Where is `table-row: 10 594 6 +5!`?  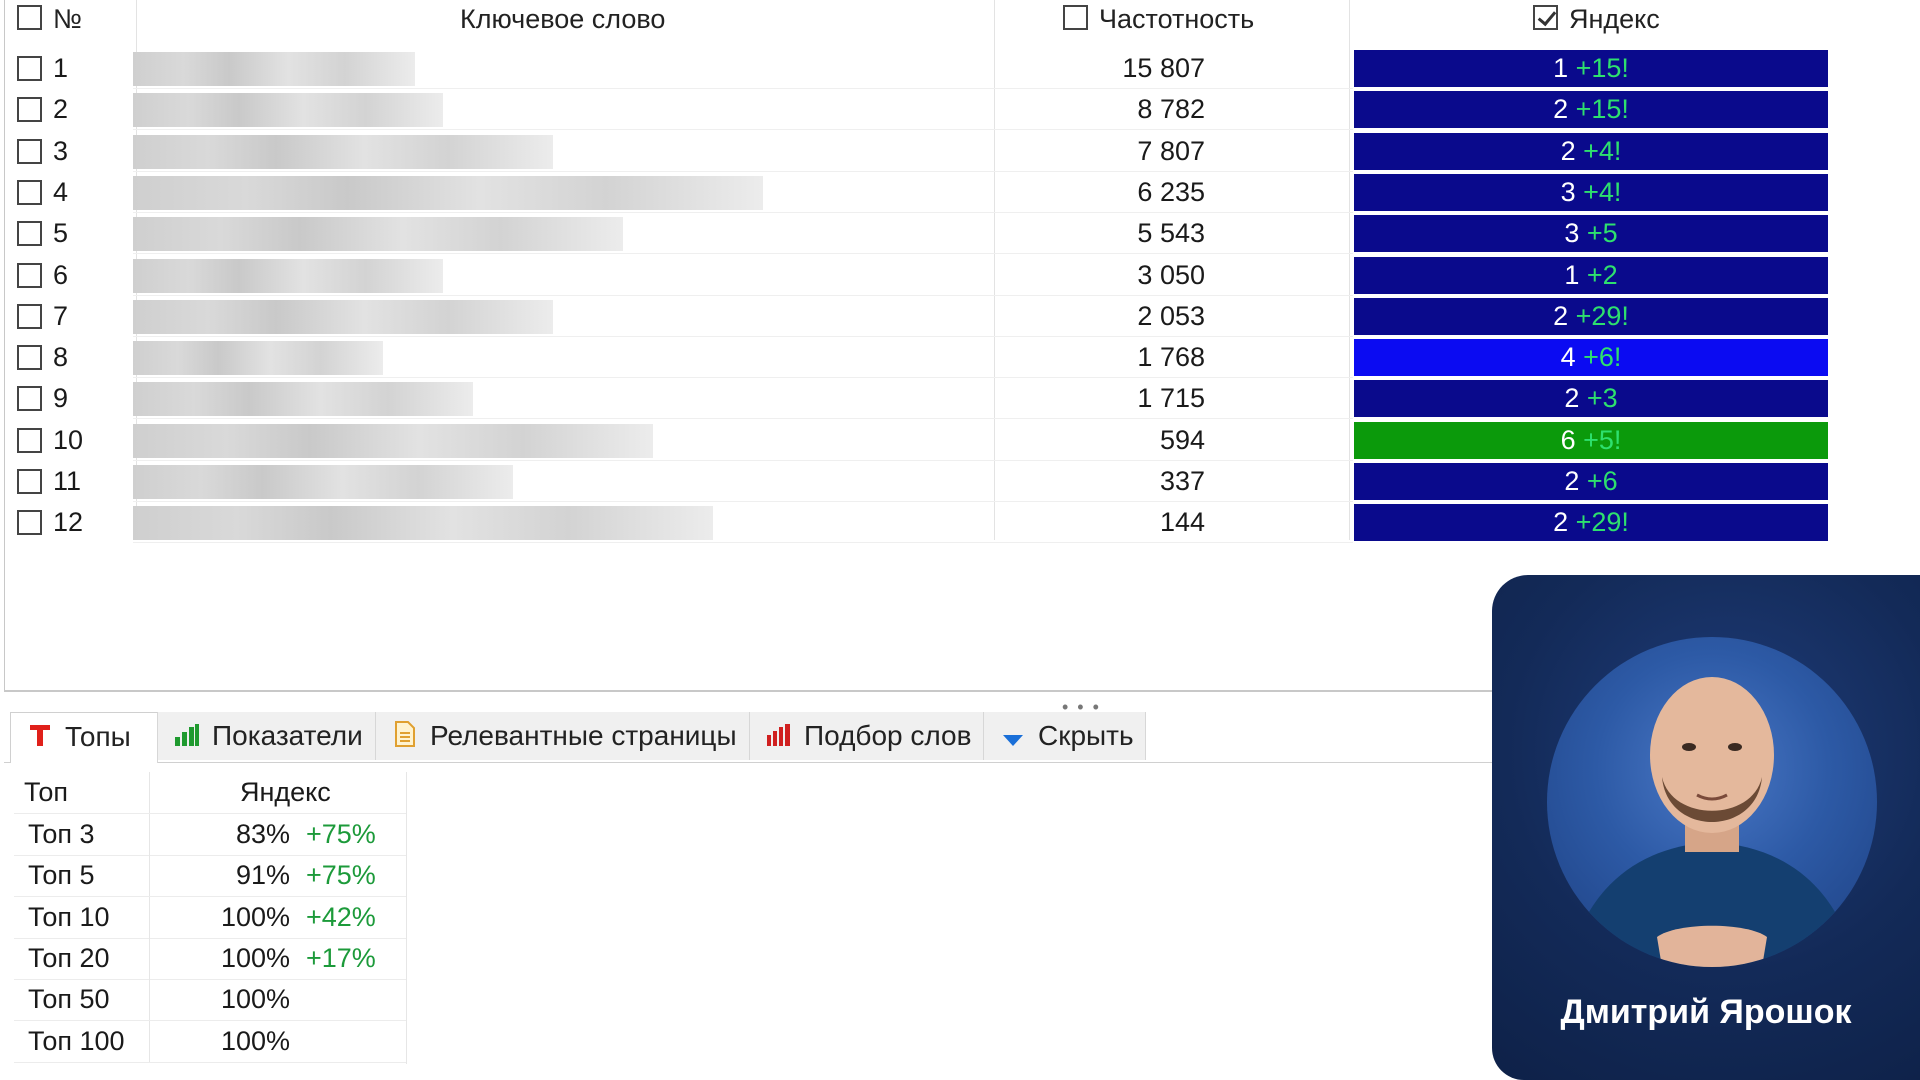 table-row: 10 594 6 +5! is located at coordinates (962, 440).